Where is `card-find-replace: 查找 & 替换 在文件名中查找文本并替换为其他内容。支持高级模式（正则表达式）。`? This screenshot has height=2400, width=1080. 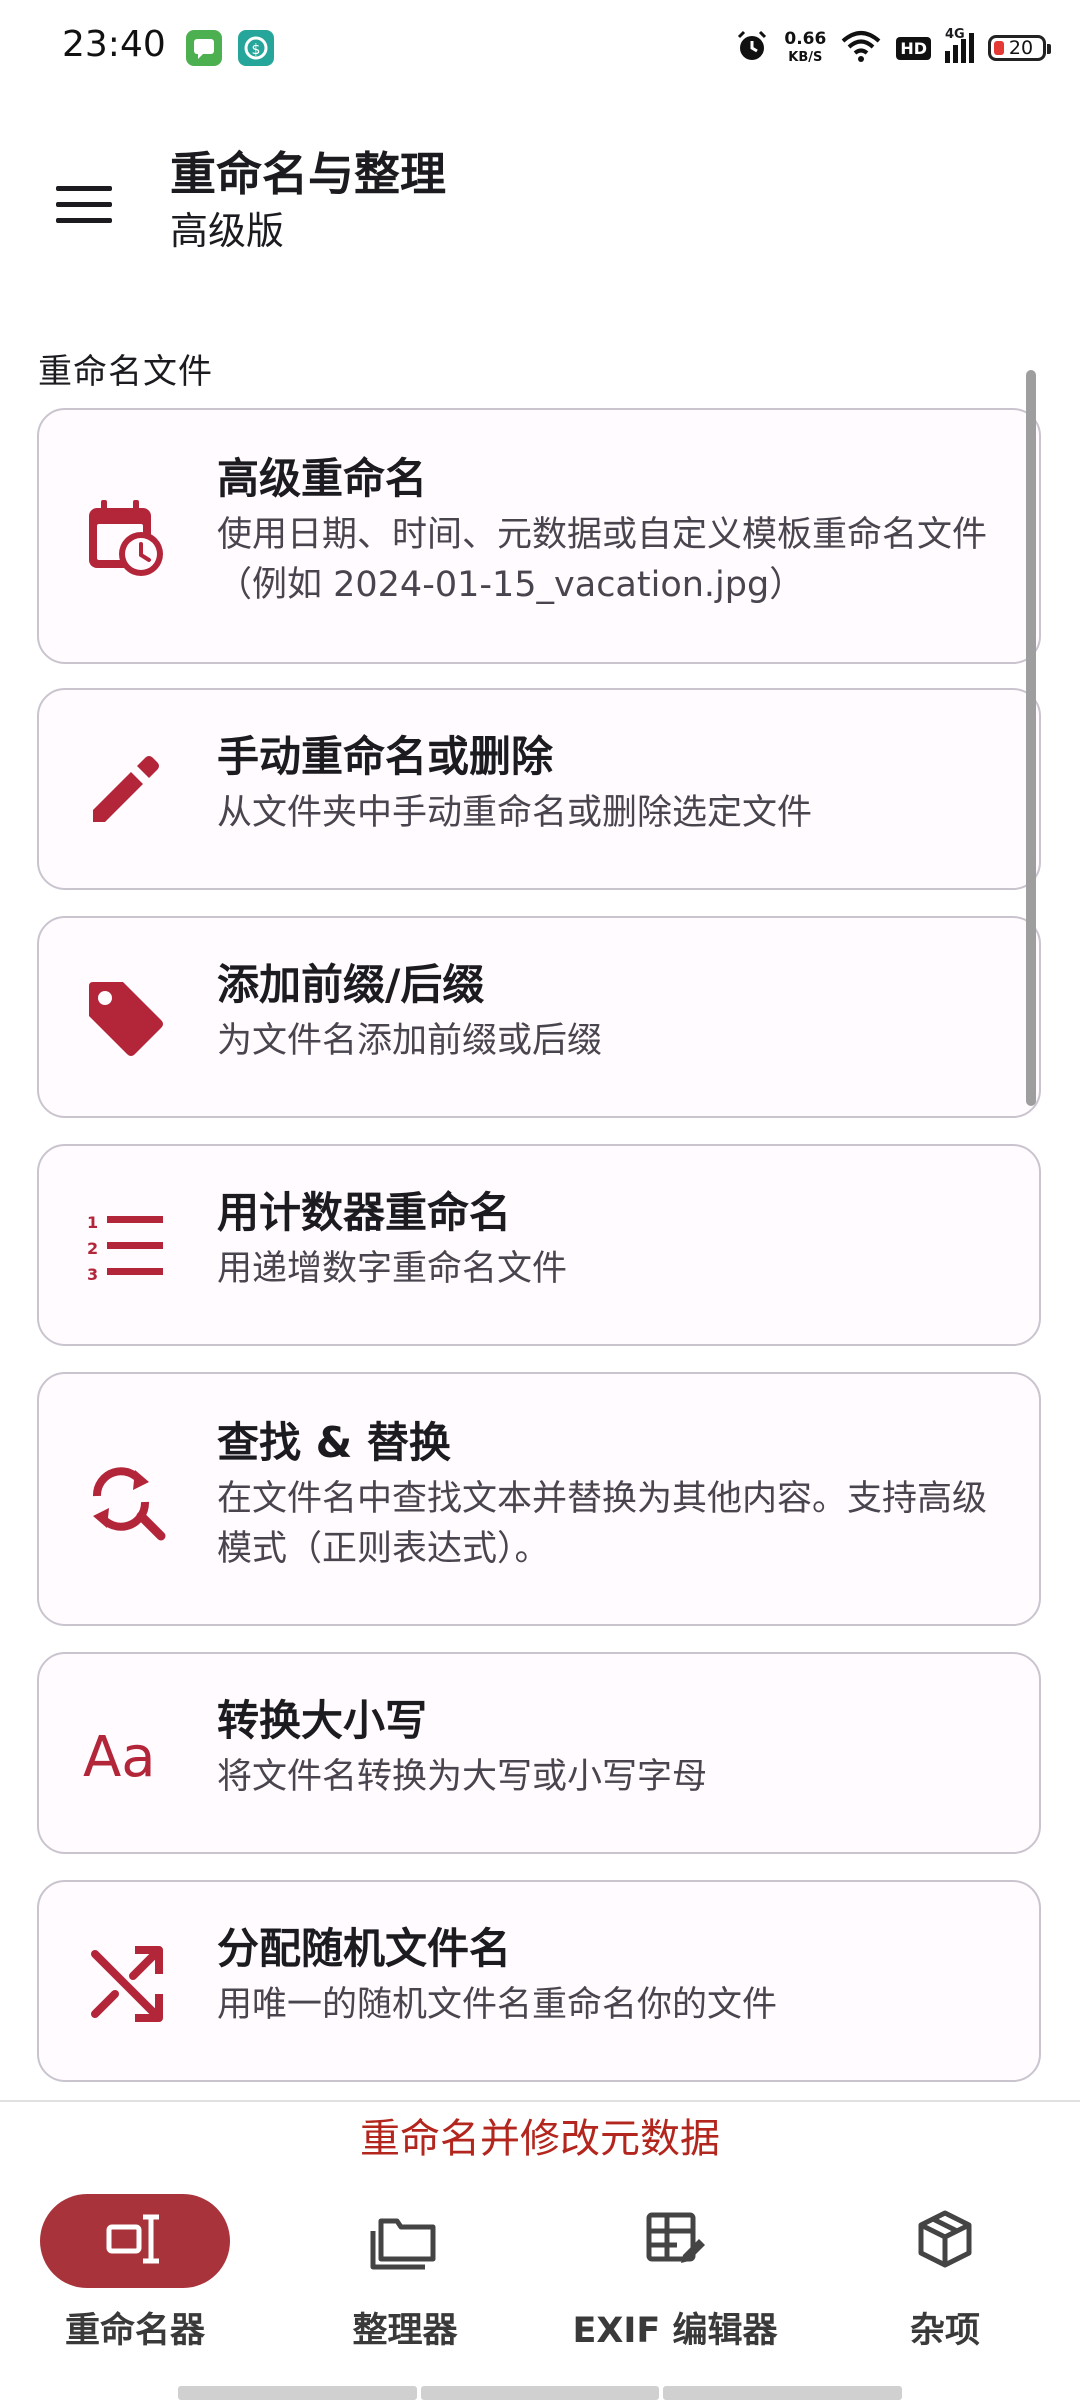
card-find-replace: 查找 & 替换 在文件名中查找文本并替换为其他内容。支持高级模式（正则表达式）。 is located at coordinates (539, 1499).